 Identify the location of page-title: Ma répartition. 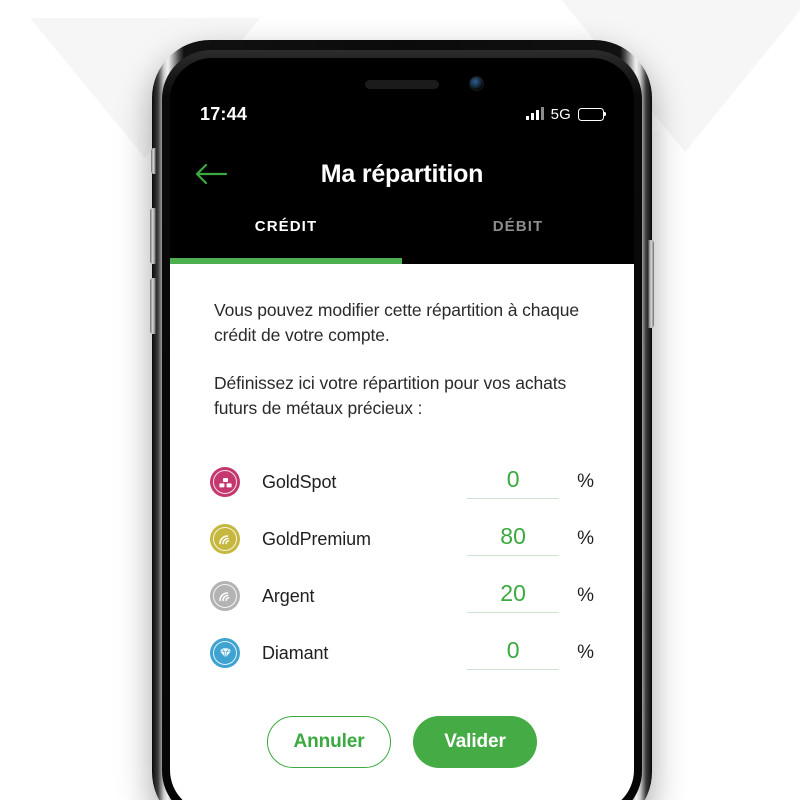
(402, 173).